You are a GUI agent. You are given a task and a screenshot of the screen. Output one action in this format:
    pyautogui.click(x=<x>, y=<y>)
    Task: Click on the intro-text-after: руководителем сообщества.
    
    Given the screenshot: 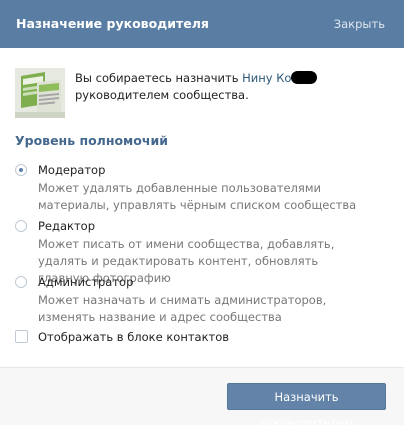 What is the action you would take?
    pyautogui.click(x=162, y=95)
    